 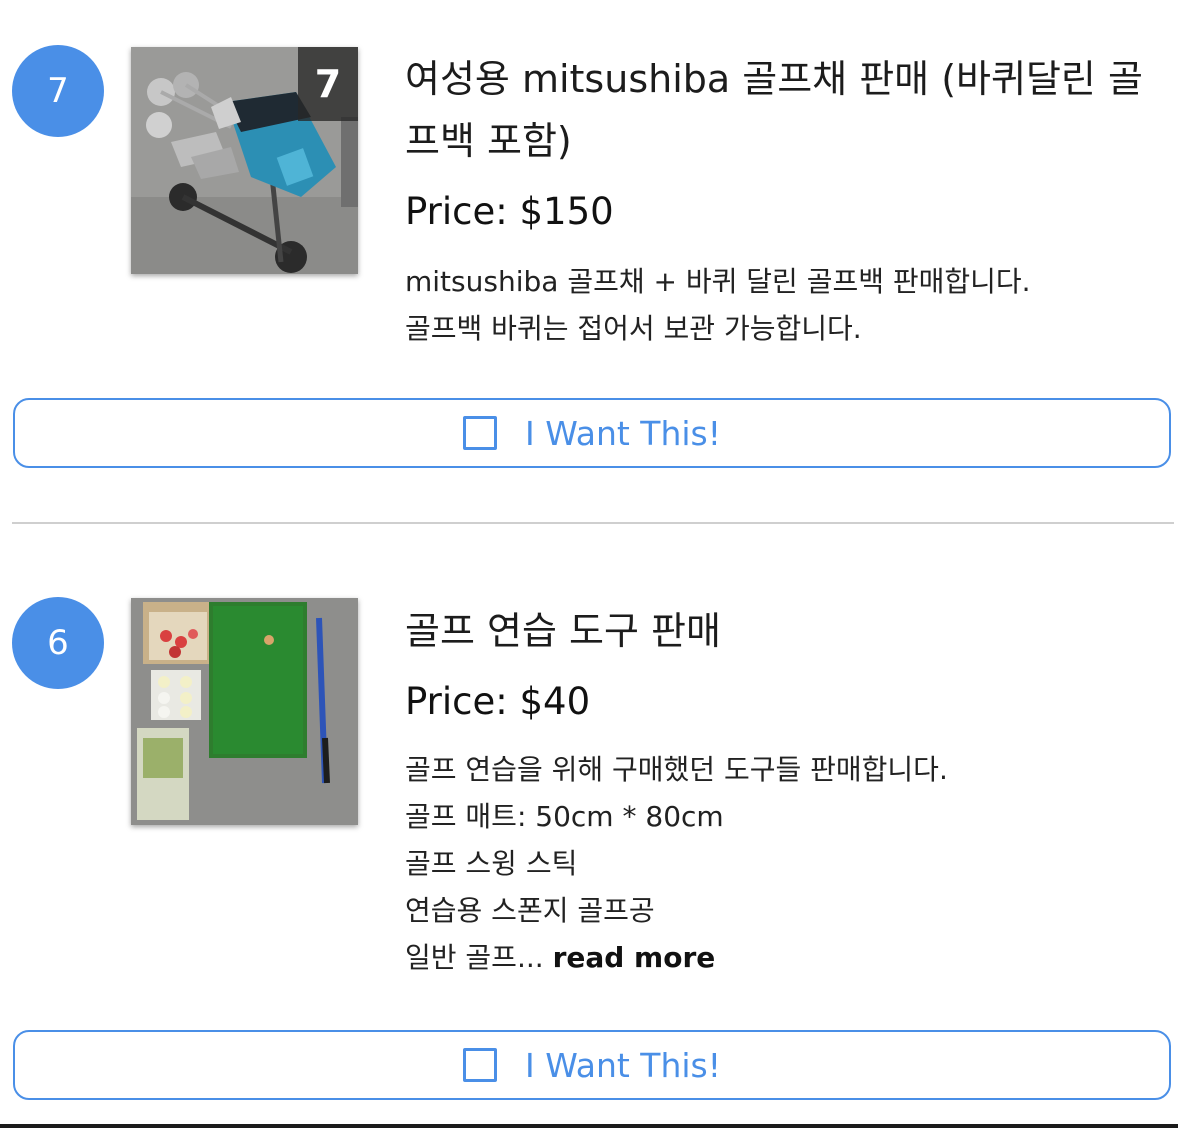 I want to click on listing-number-badge: 7, so click(x=58, y=91).